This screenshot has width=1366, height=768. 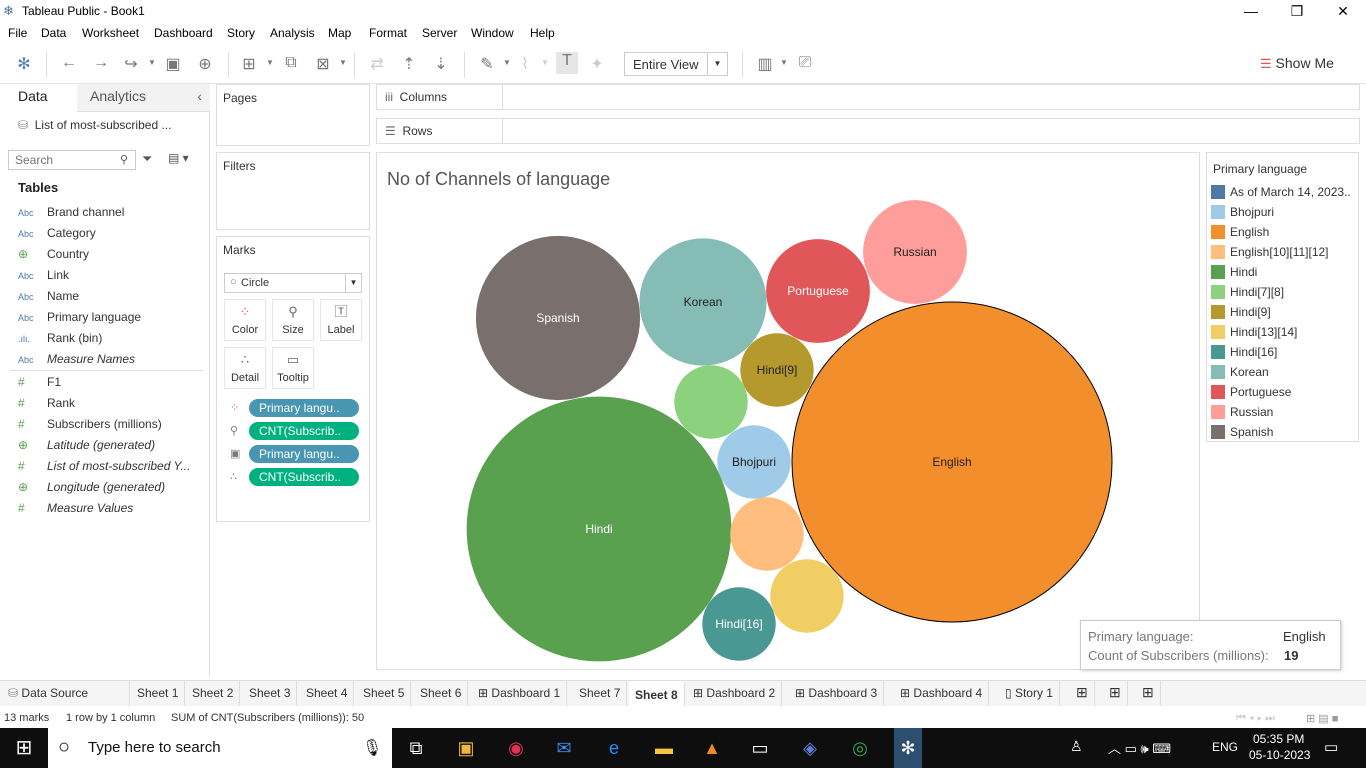 What do you see at coordinates (1242, 214) in the screenshot?
I see `legend-item: Bhojpuri` at bounding box center [1242, 214].